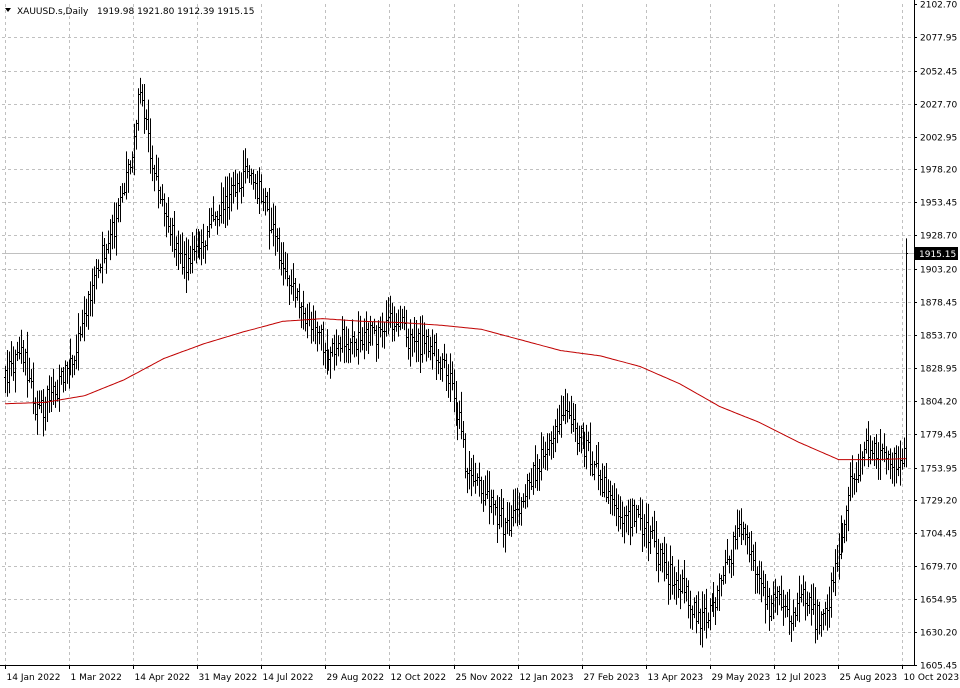  Describe the element at coordinates (938, 106) in the screenshot. I see `price-tick-label: 2027.70` at that location.